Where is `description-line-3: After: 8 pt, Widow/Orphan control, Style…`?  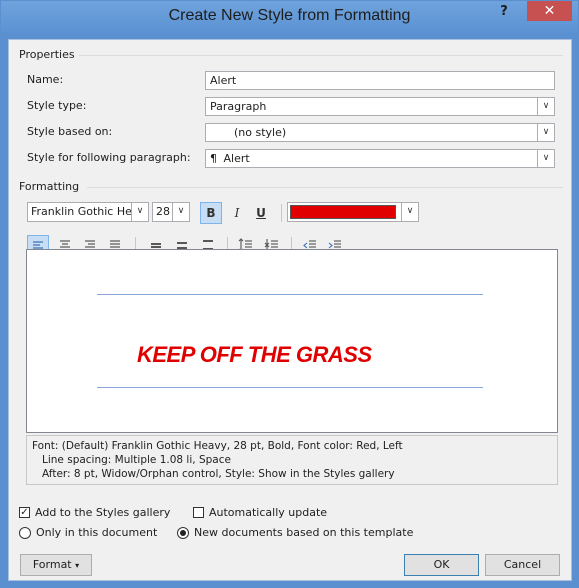
description-line-3: After: 8 pt, Widow/Orphan control, Style… is located at coordinates (218, 474).